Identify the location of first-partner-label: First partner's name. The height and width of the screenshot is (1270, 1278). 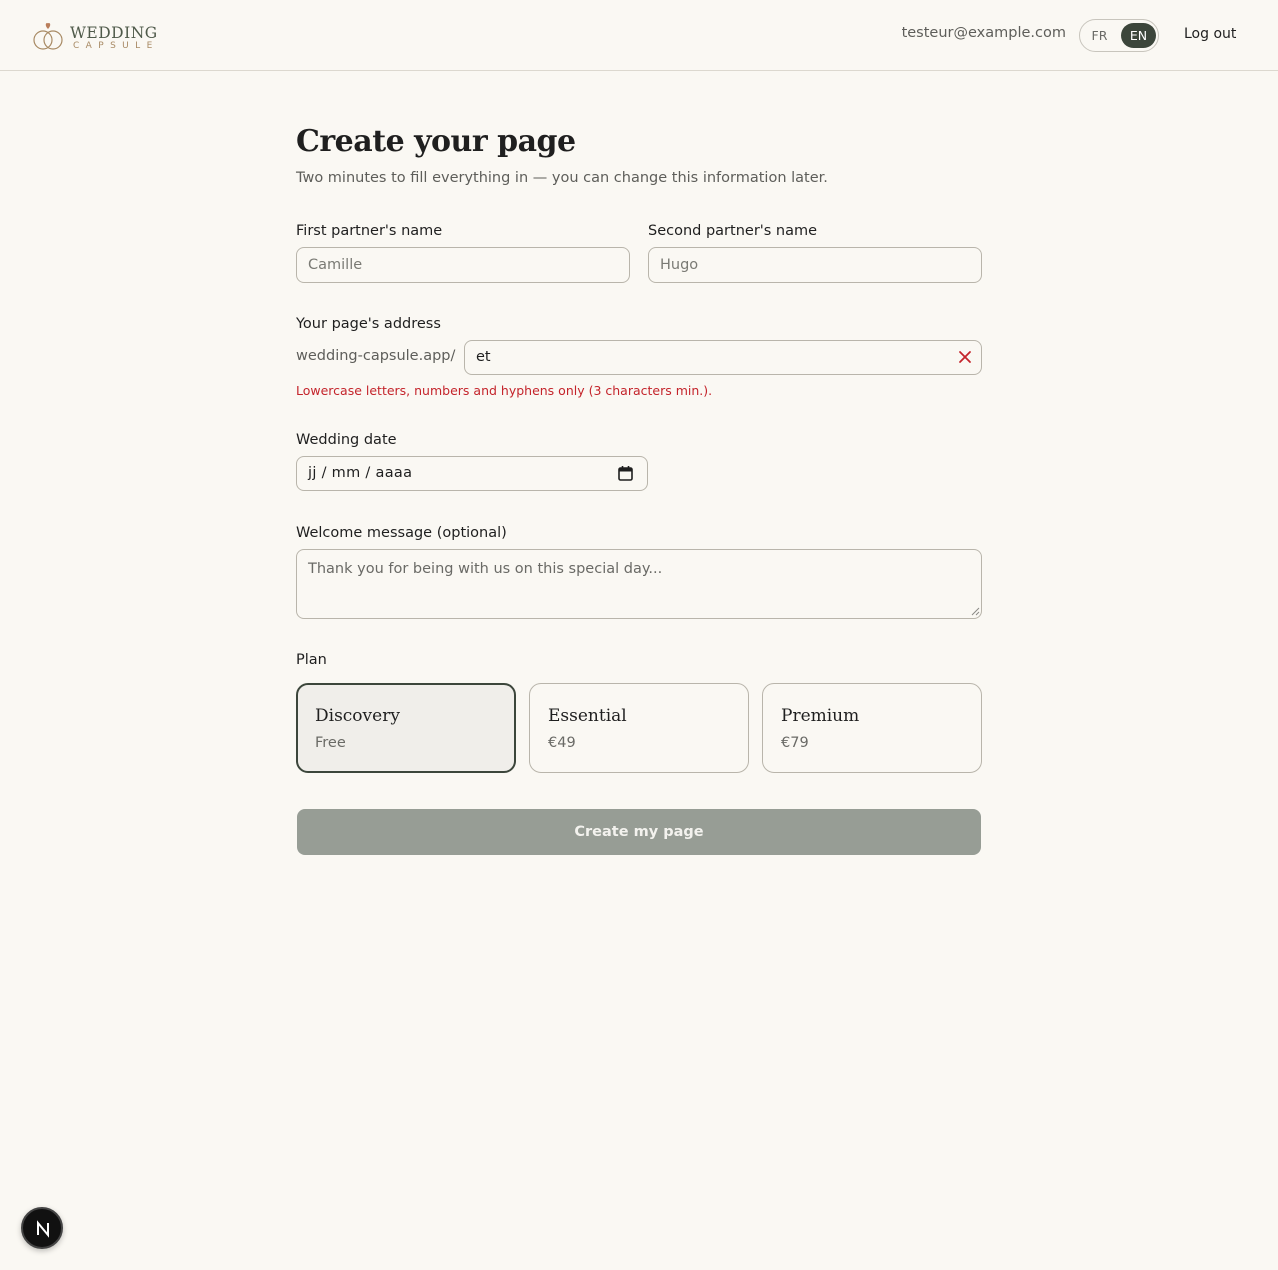
(369, 231).